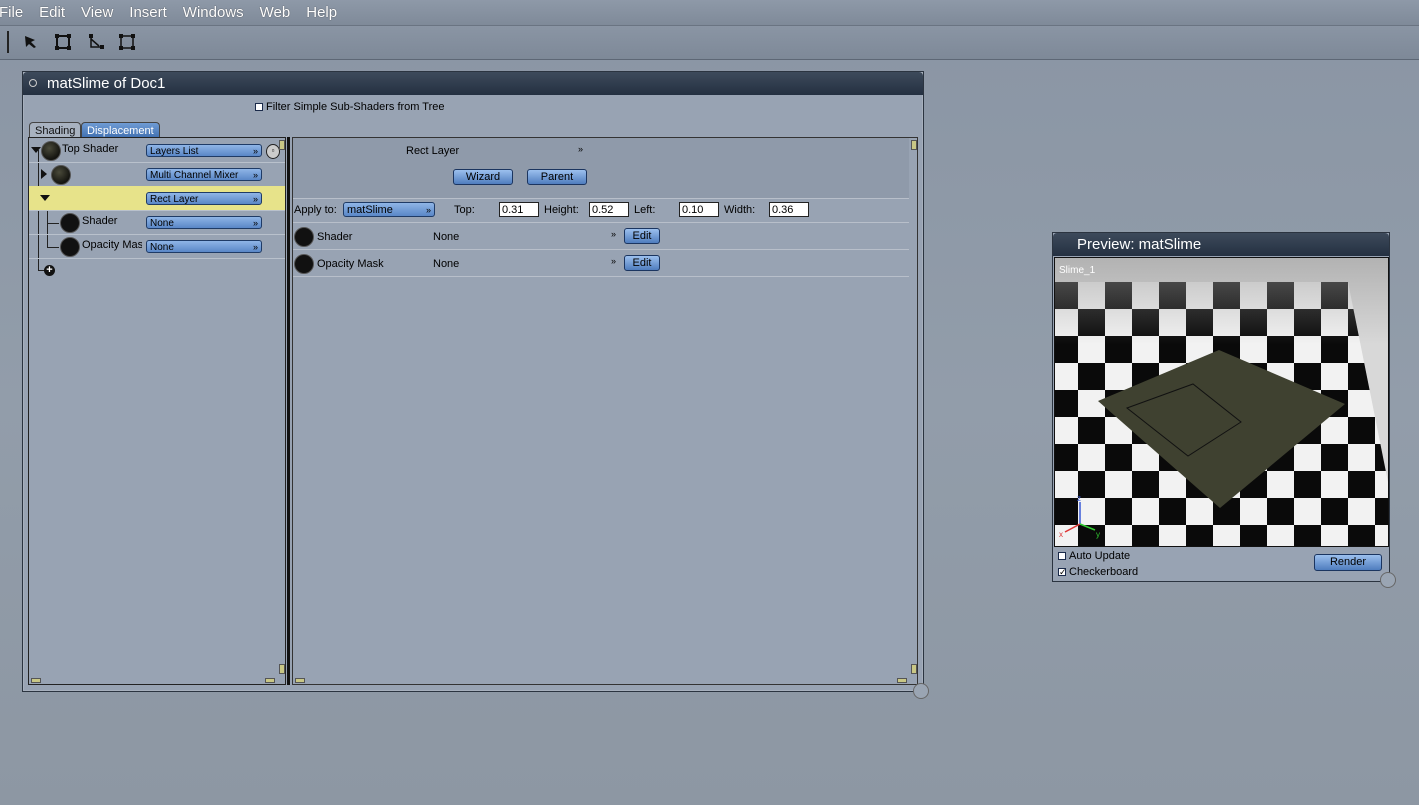 The height and width of the screenshot is (805, 1419). I want to click on add-layer-icon: +, so click(49, 270).